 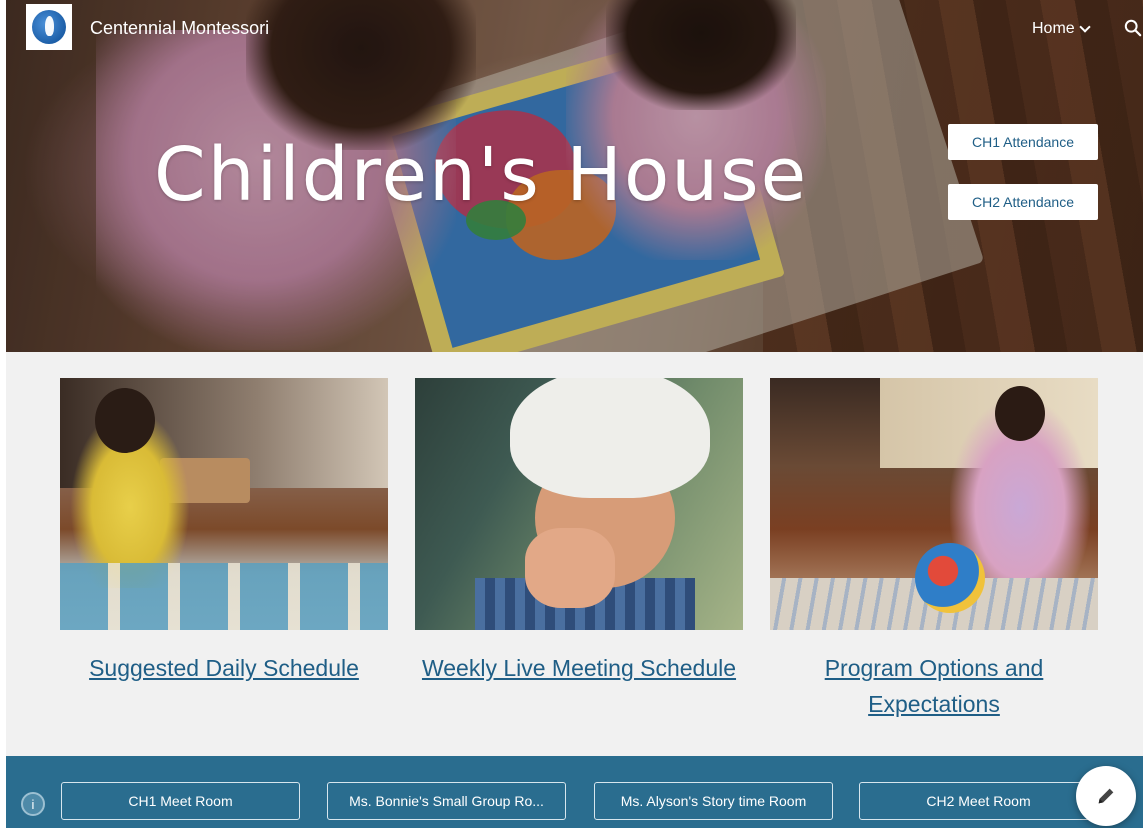 I want to click on logo-globe-icon, so click(x=49, y=27).